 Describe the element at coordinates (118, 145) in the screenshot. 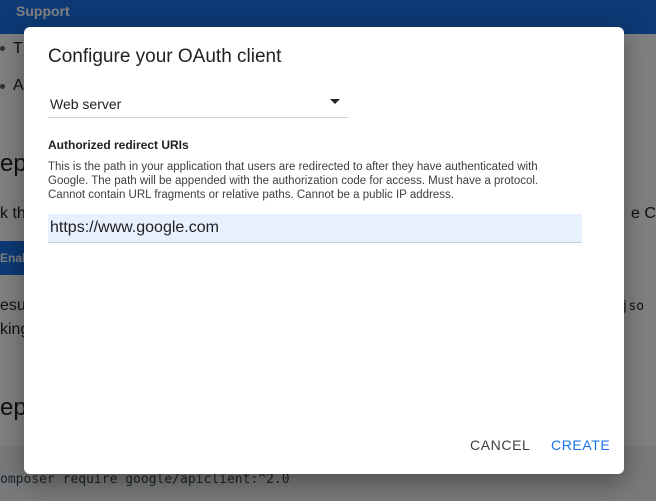

I see `redirect-uris-label: Authorized redirect URIs` at that location.